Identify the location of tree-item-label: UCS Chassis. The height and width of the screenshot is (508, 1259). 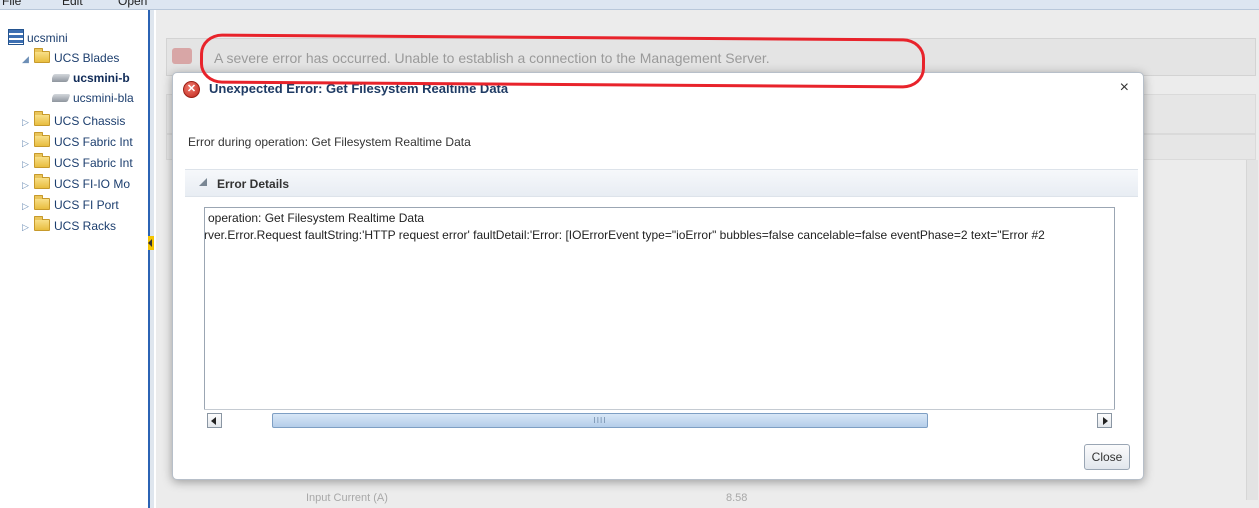
(90, 121).